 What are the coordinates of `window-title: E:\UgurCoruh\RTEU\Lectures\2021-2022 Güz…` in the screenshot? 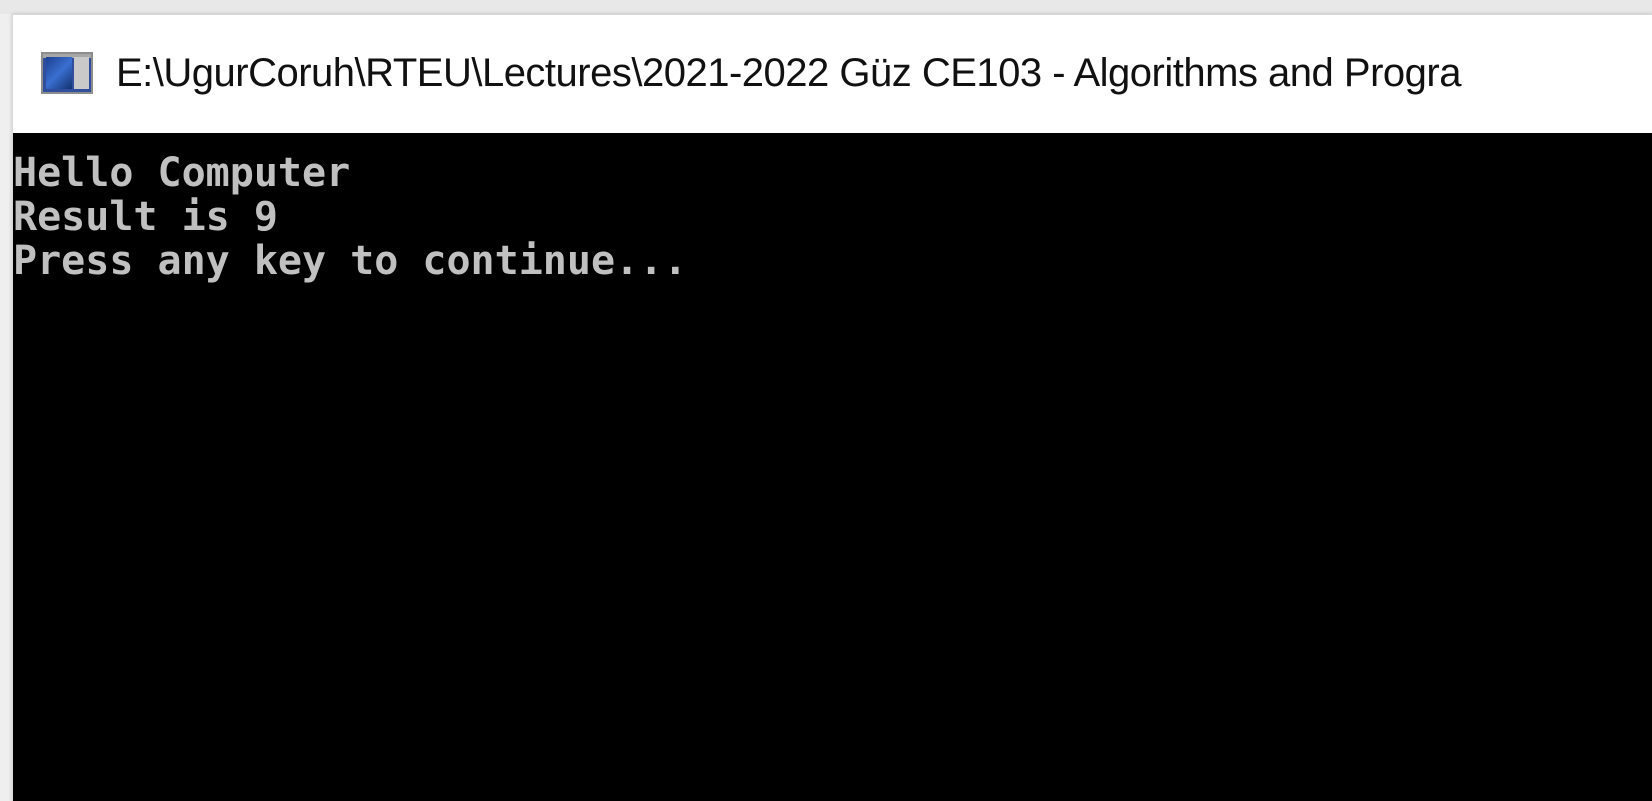 It's located at (788, 73).